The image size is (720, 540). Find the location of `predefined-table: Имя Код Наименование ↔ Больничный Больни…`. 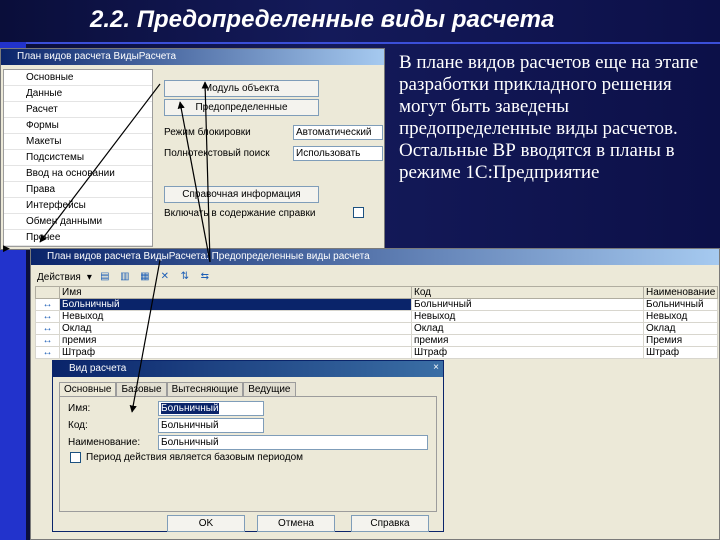

predefined-table: Имя Код Наименование ↔ Больничный Больни… is located at coordinates (376, 322).